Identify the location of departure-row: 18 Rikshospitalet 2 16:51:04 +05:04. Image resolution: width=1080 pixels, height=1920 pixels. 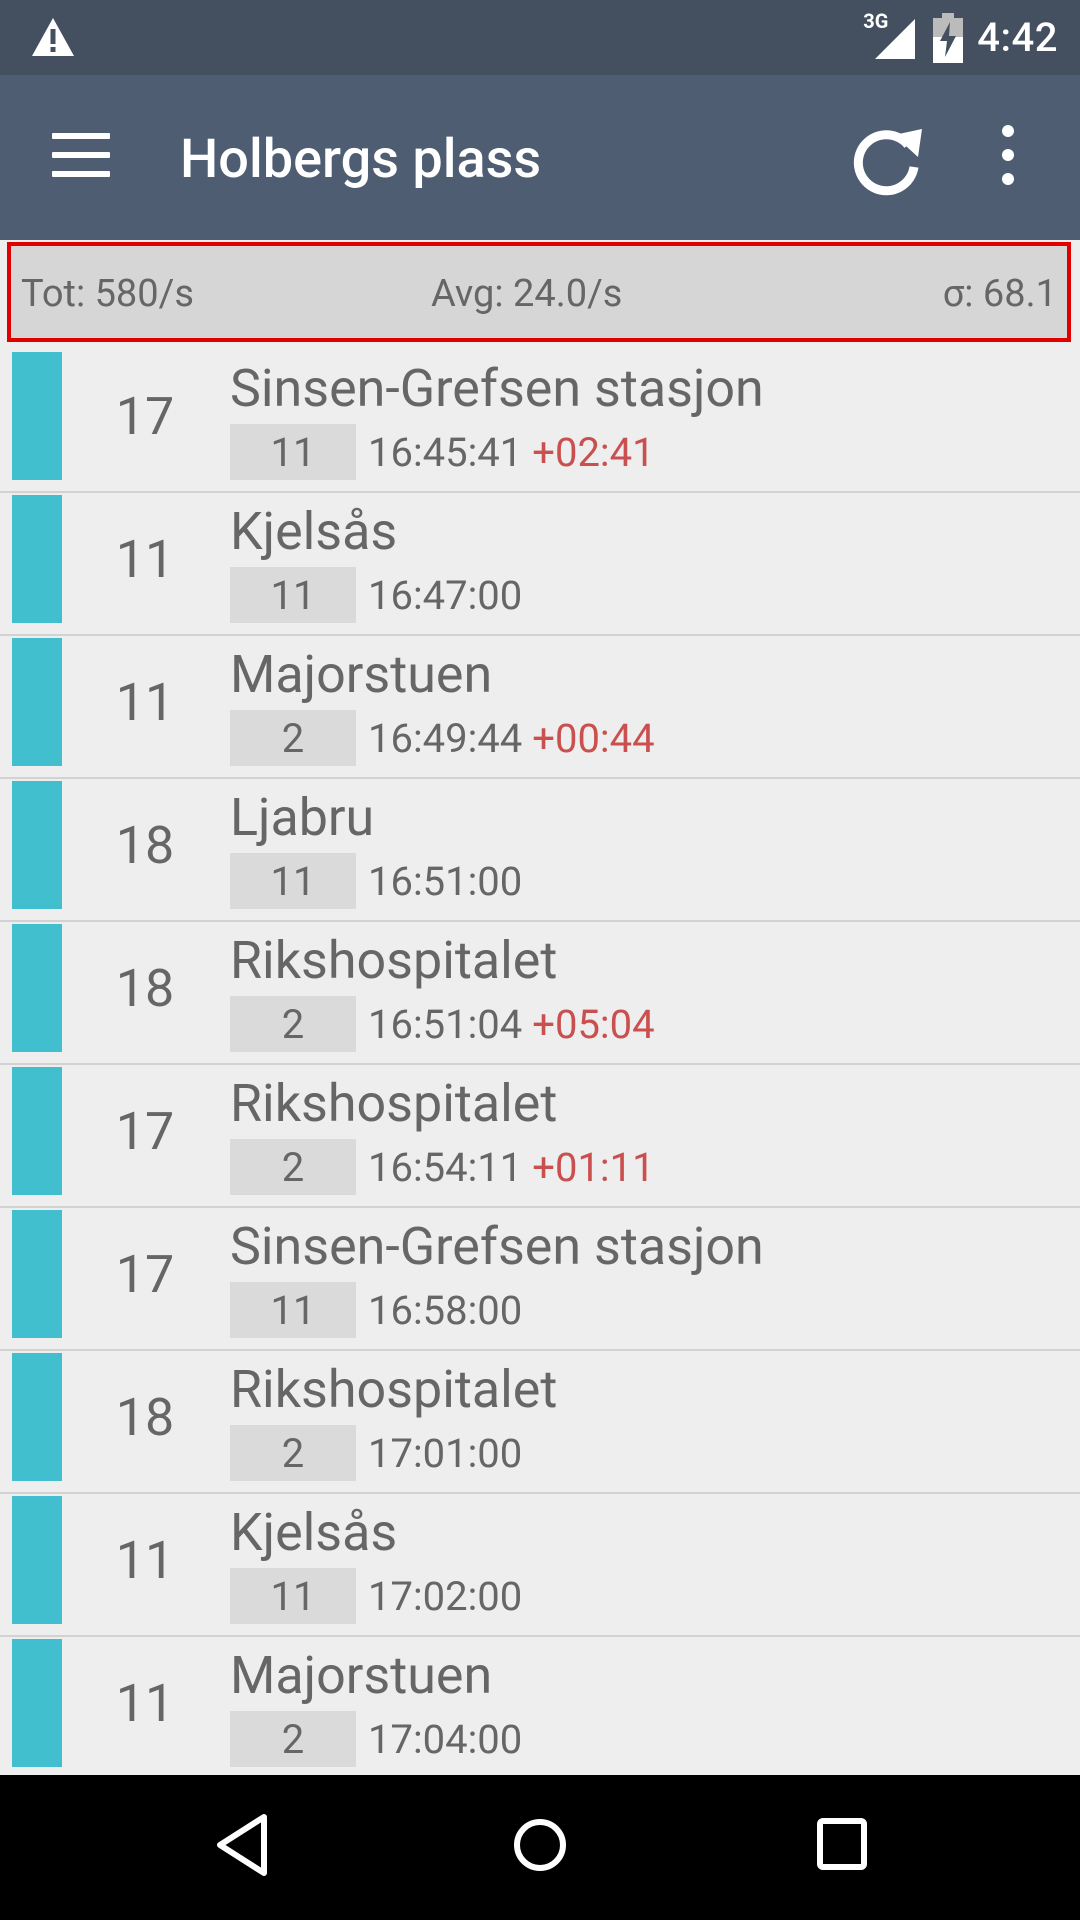
(540, 993).